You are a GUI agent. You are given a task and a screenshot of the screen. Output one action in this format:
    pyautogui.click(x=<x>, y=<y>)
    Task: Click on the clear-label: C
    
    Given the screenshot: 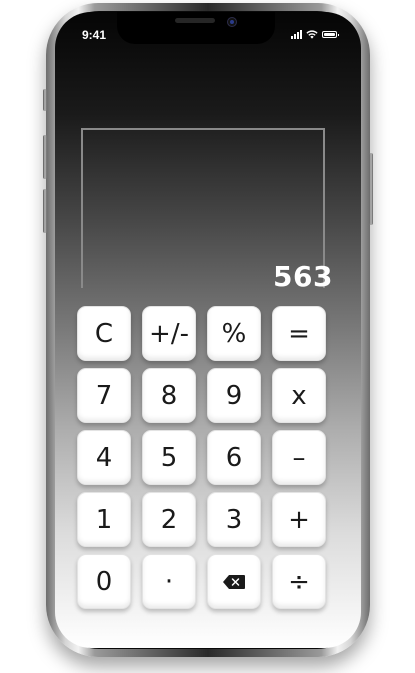 What is the action you would take?
    pyautogui.click(x=104, y=333)
    